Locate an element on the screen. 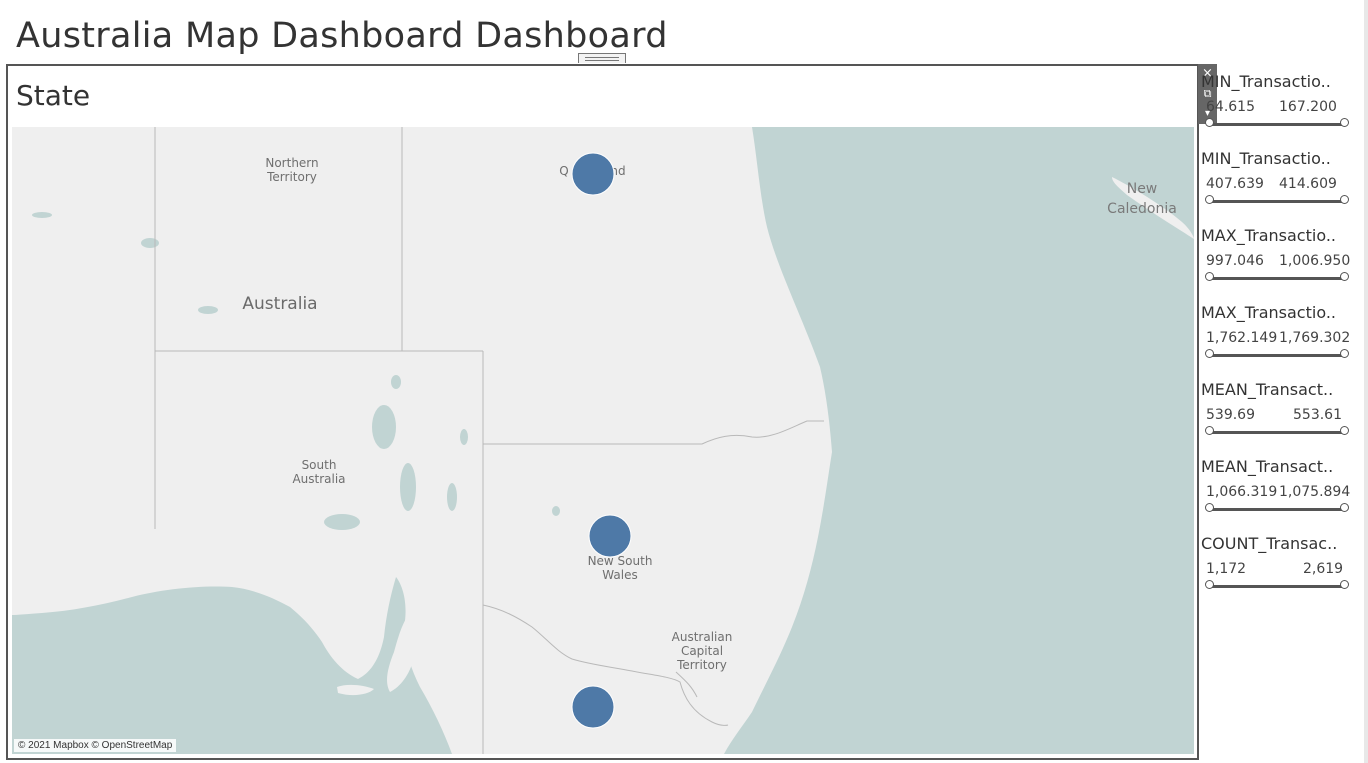  svg-text: South is located at coordinates (319, 465).